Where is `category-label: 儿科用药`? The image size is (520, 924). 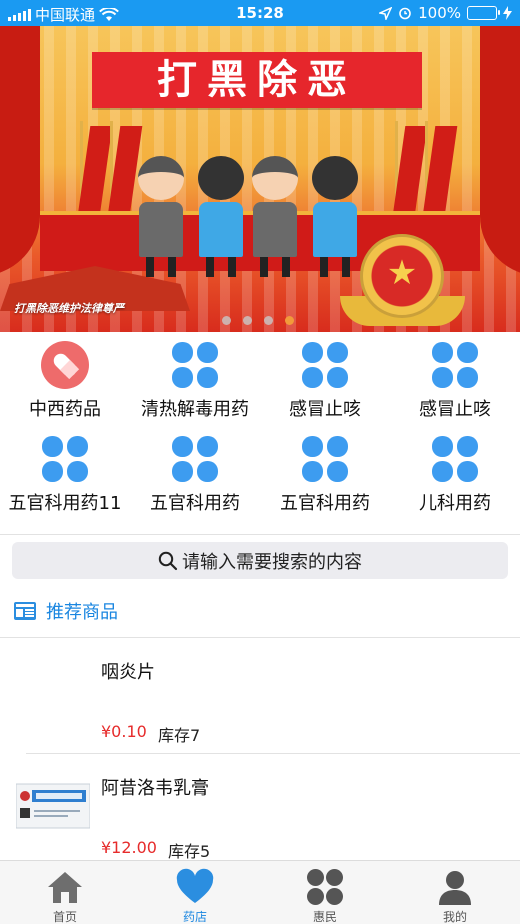
category-label: 儿科用药 is located at coordinates (455, 503).